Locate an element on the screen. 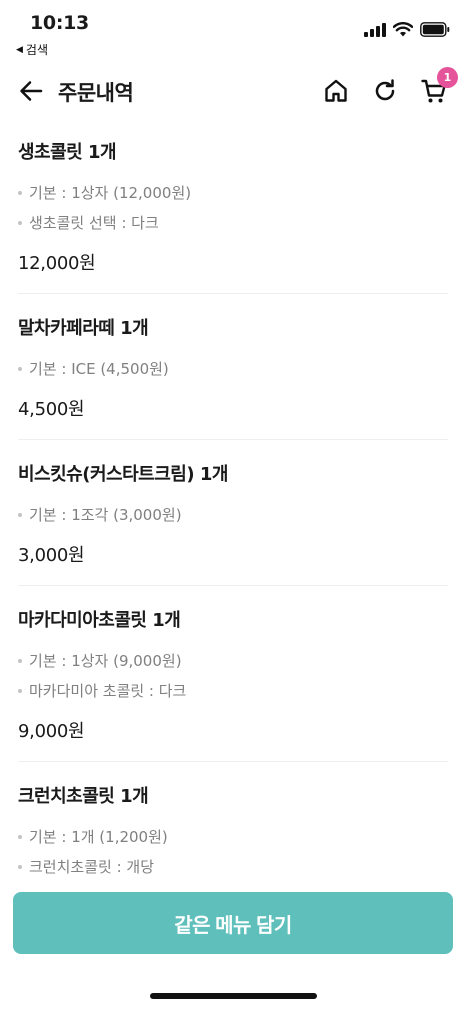 The width and height of the screenshot is (466, 1009). item-option: 기본 : 1개 (1,200원) is located at coordinates (233, 837).